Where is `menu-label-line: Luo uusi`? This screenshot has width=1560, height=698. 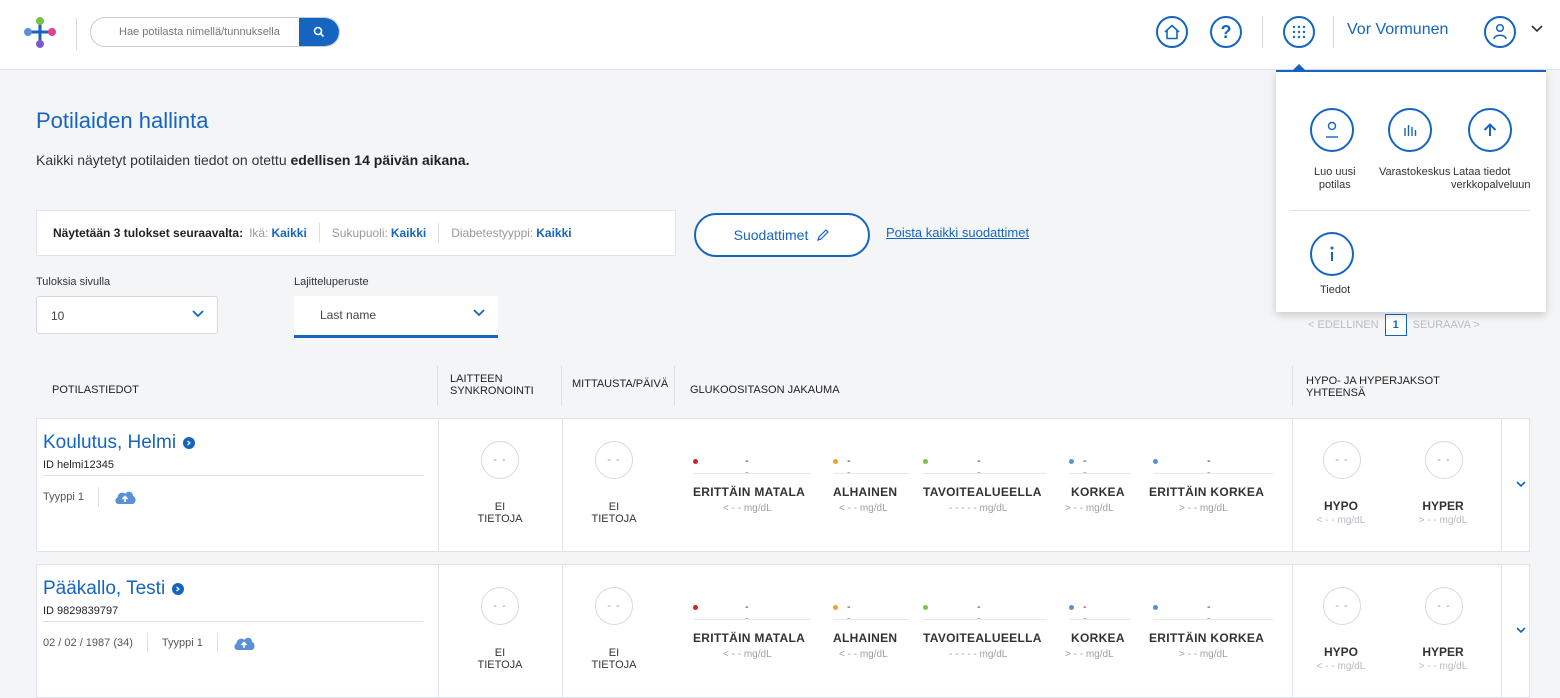
menu-label-line: Luo uusi is located at coordinates (1335, 172).